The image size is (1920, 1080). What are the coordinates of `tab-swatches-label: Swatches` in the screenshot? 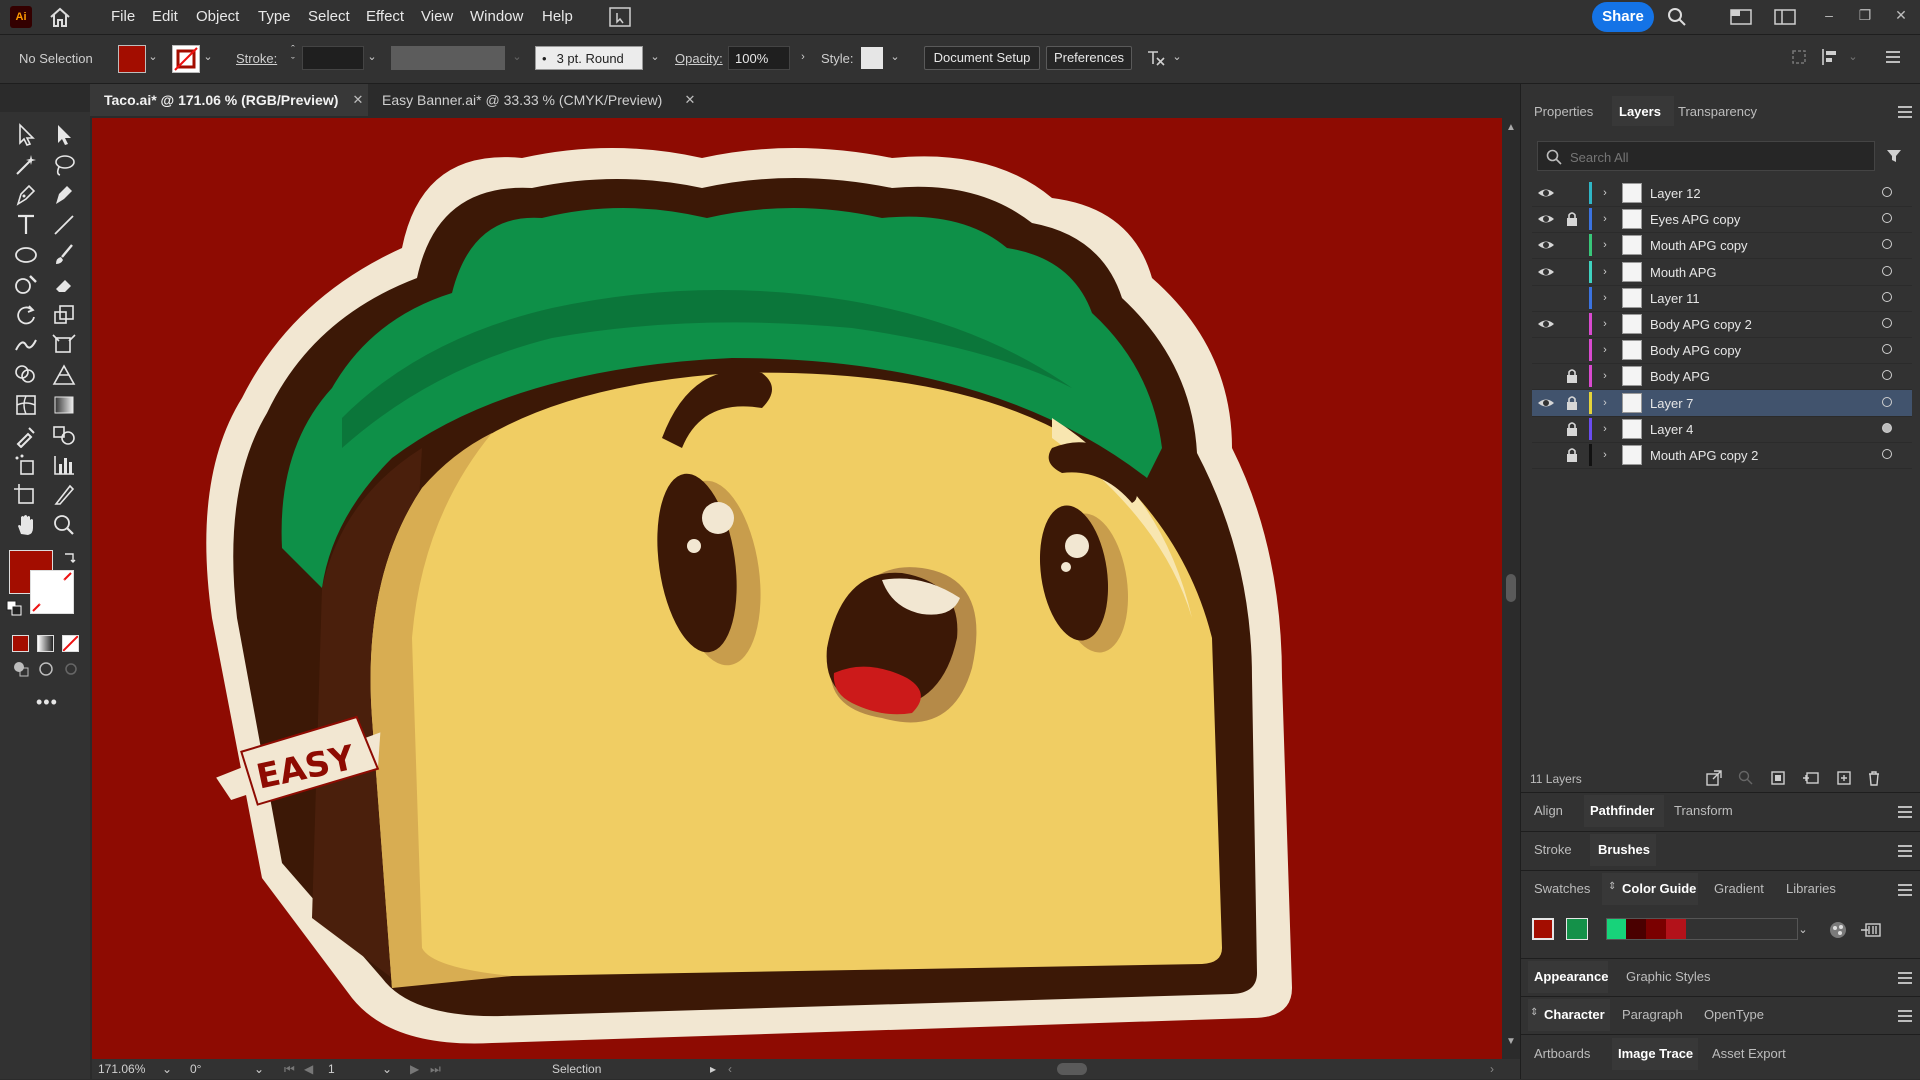 It's located at (1562, 888).